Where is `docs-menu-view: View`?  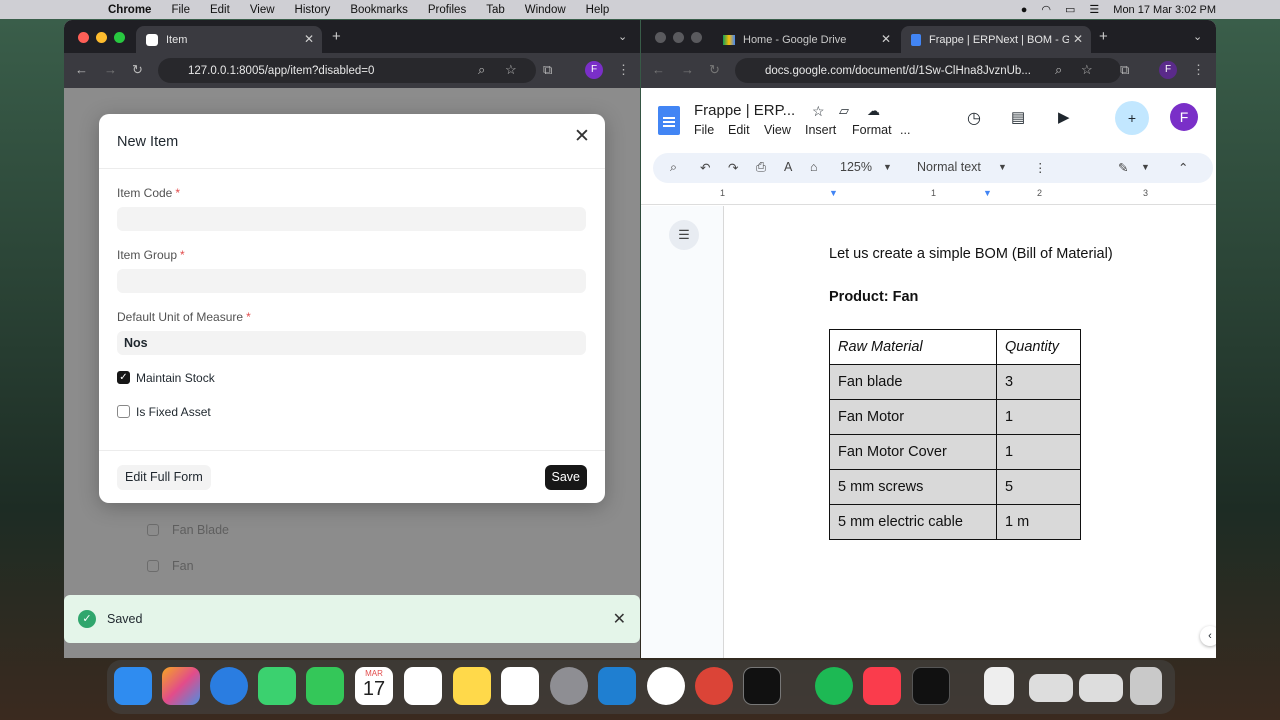
docs-menu-view: View is located at coordinates (777, 130).